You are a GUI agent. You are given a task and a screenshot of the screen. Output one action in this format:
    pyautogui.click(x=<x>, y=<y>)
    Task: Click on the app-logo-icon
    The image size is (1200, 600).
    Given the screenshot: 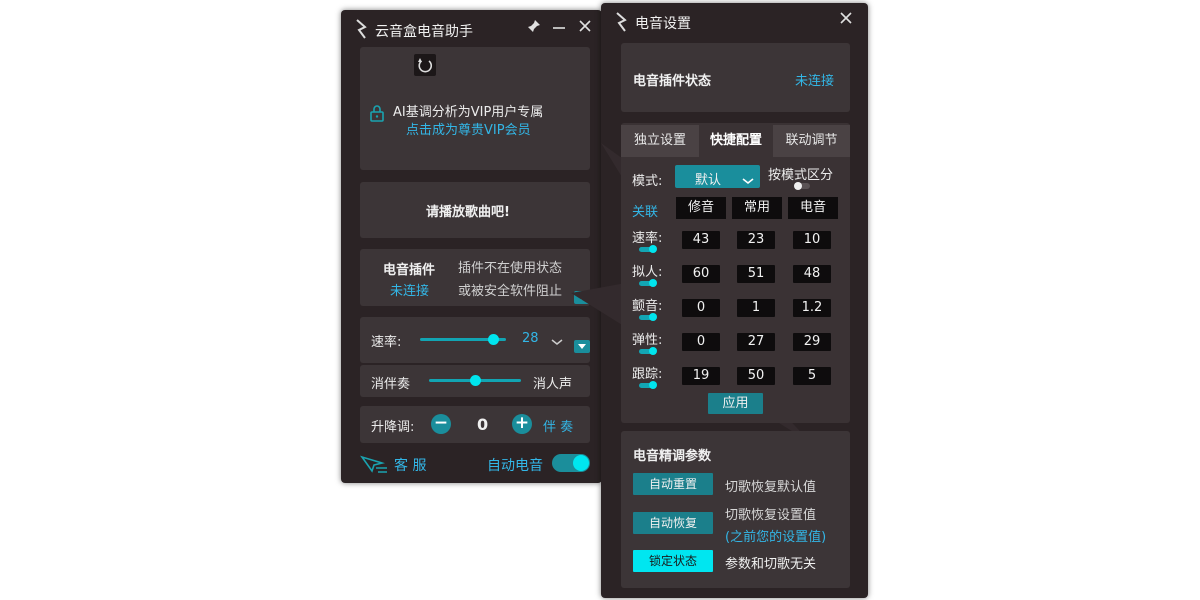 What is the action you would take?
    pyautogui.click(x=361, y=29)
    